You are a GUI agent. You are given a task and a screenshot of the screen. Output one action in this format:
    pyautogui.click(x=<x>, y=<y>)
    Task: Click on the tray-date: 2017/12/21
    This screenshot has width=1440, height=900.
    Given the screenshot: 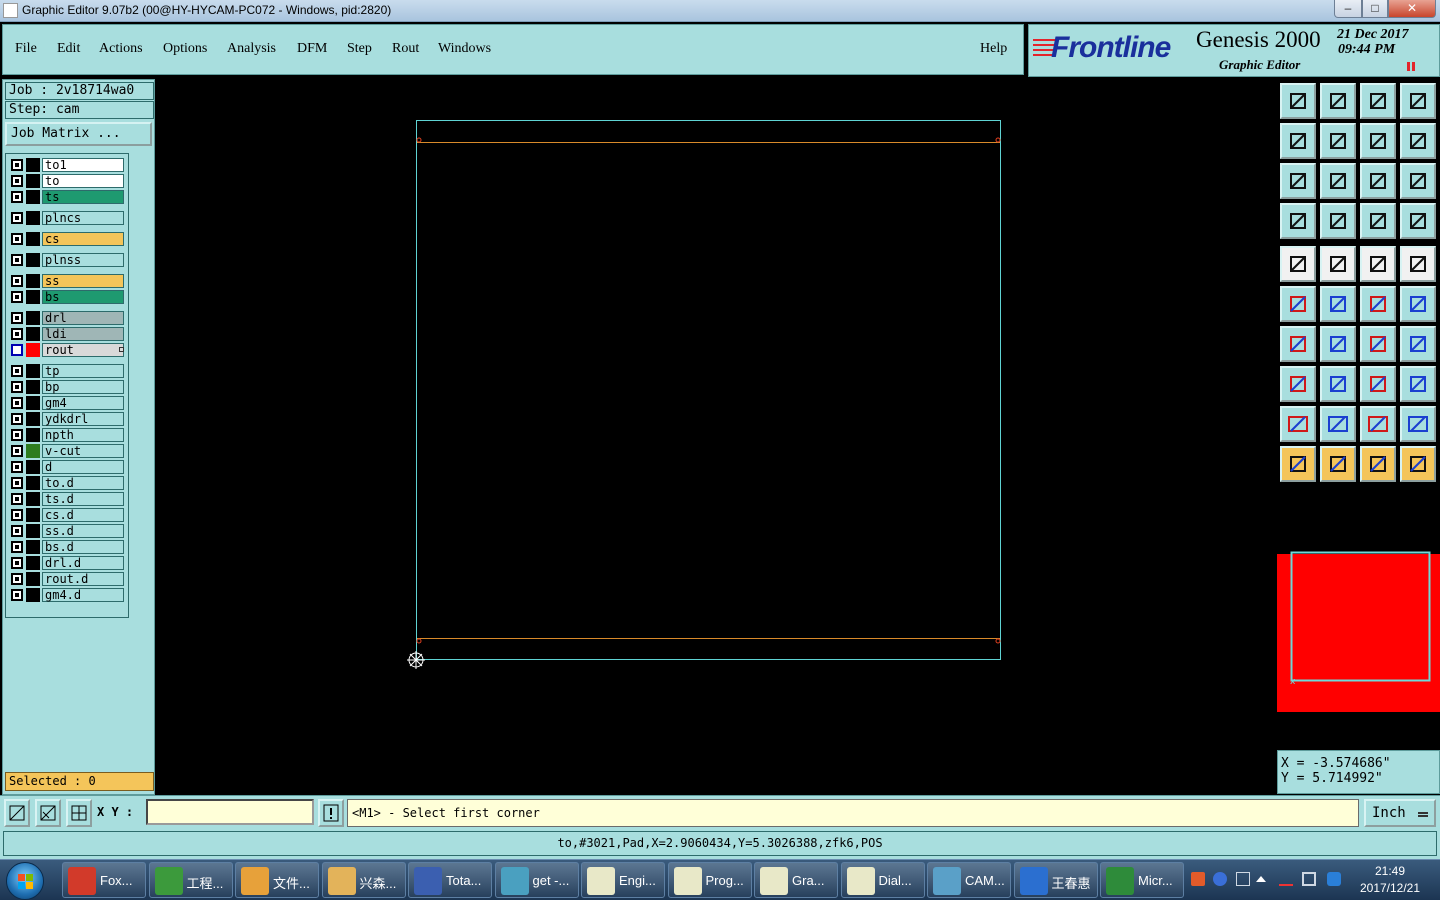 What is the action you would take?
    pyautogui.click(x=1390, y=888)
    